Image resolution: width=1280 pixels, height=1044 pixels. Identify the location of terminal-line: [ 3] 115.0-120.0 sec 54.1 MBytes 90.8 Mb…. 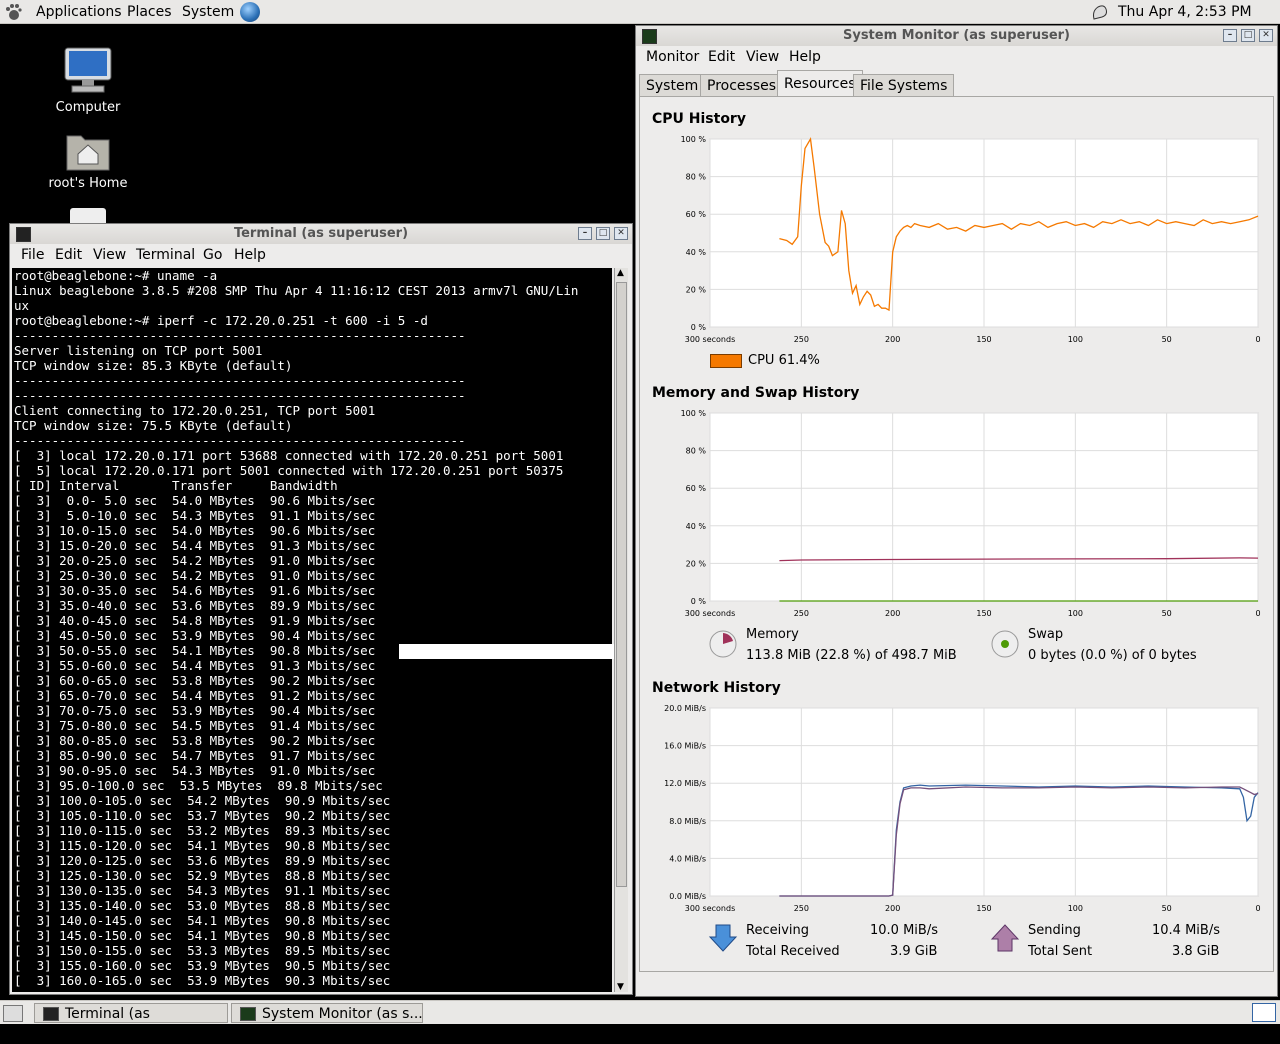
(202, 845).